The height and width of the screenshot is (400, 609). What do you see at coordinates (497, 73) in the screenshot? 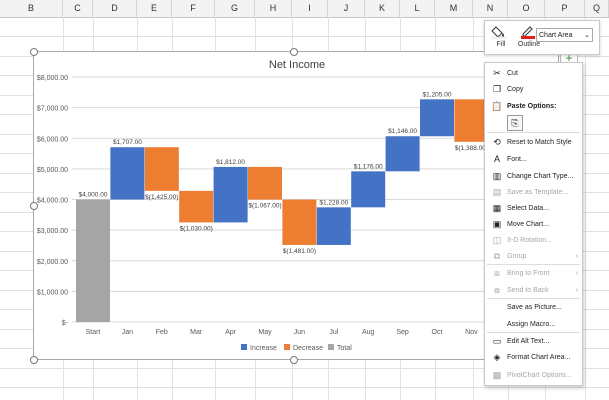
I see `scissors-icon: ✂` at bounding box center [497, 73].